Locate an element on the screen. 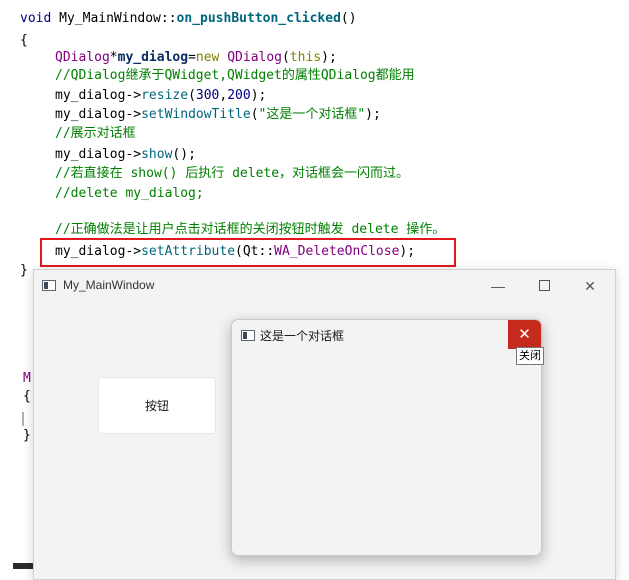 The width and height of the screenshot is (629, 580). close-tooltip: 关闭 is located at coordinates (530, 356).